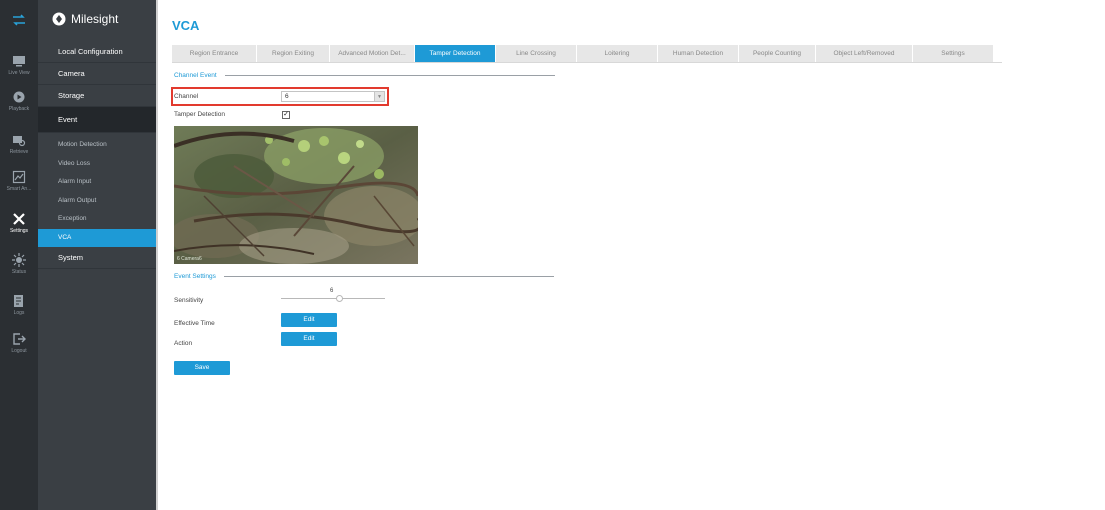  I want to click on tab-human-detection: Human Detection, so click(698, 53).